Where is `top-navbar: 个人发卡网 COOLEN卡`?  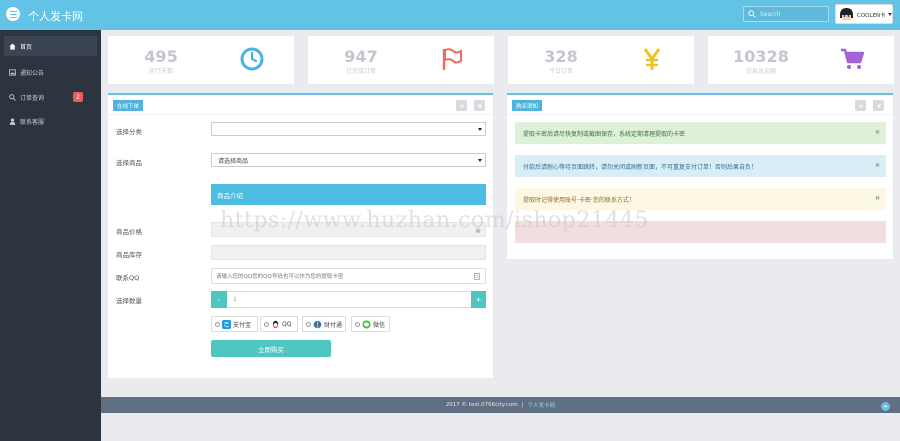 top-navbar: 个人发卡网 COOLEN卡 is located at coordinates (450, 15).